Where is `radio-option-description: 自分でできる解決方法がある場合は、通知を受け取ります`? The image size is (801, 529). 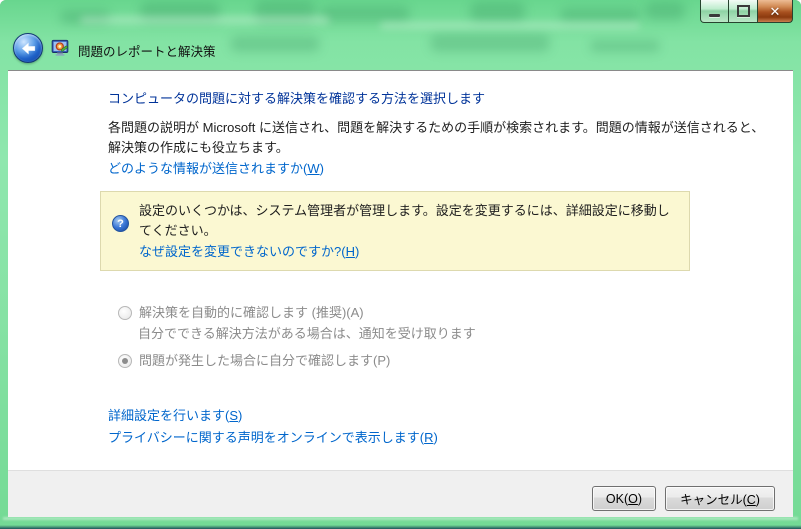 radio-option-description: 自分でできる解決方法がある場合は、通知を受け取ります is located at coordinates (307, 333).